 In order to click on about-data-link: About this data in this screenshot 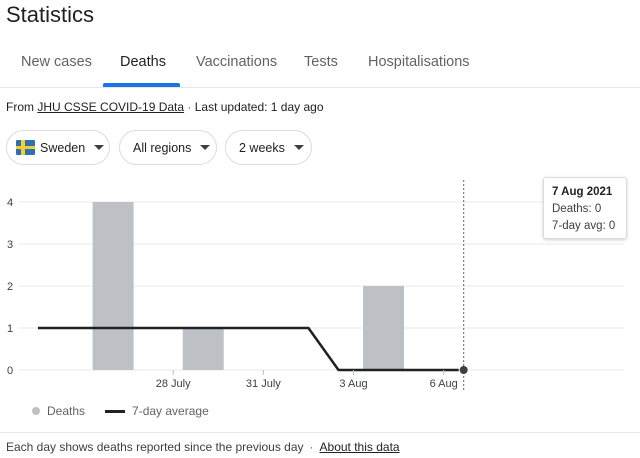, I will do `click(360, 447)`.